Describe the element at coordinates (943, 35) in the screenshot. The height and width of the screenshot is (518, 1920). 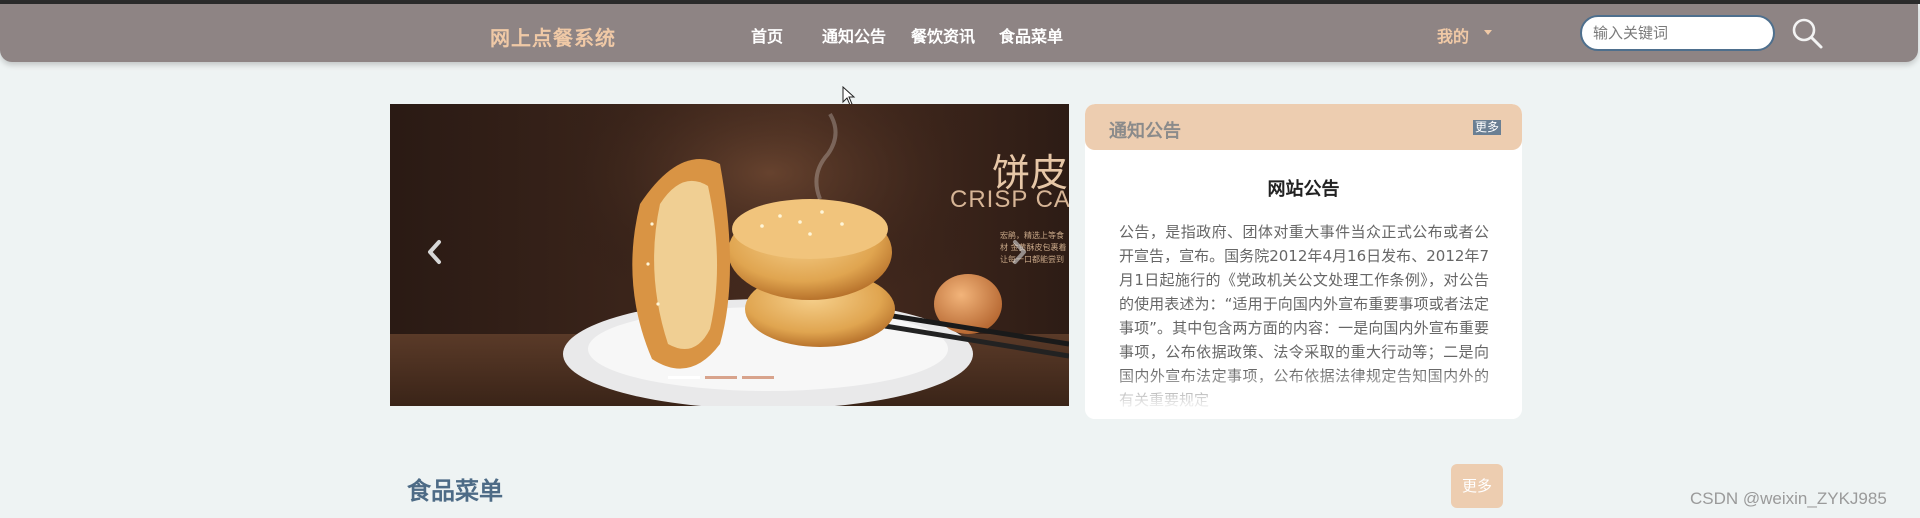
I see `nav-item-news: 餐饮资讯` at that location.